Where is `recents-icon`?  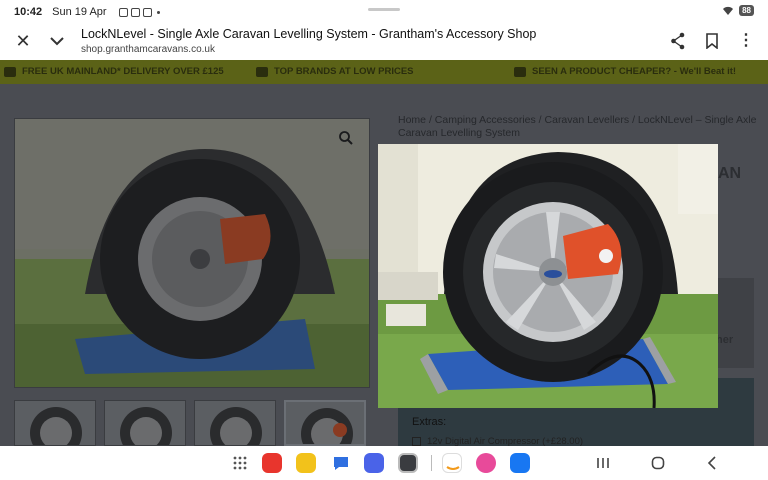
recents-icon is located at coordinates (603, 463).